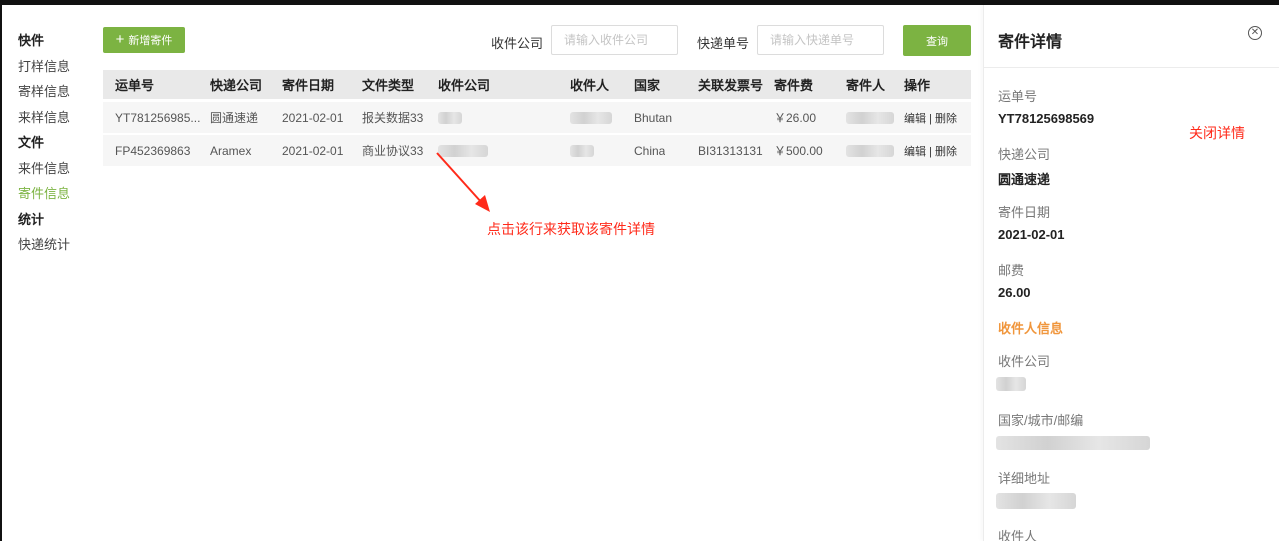 This screenshot has height=541, width=1279. I want to click on col-doc-type: 文件类型, so click(388, 85).